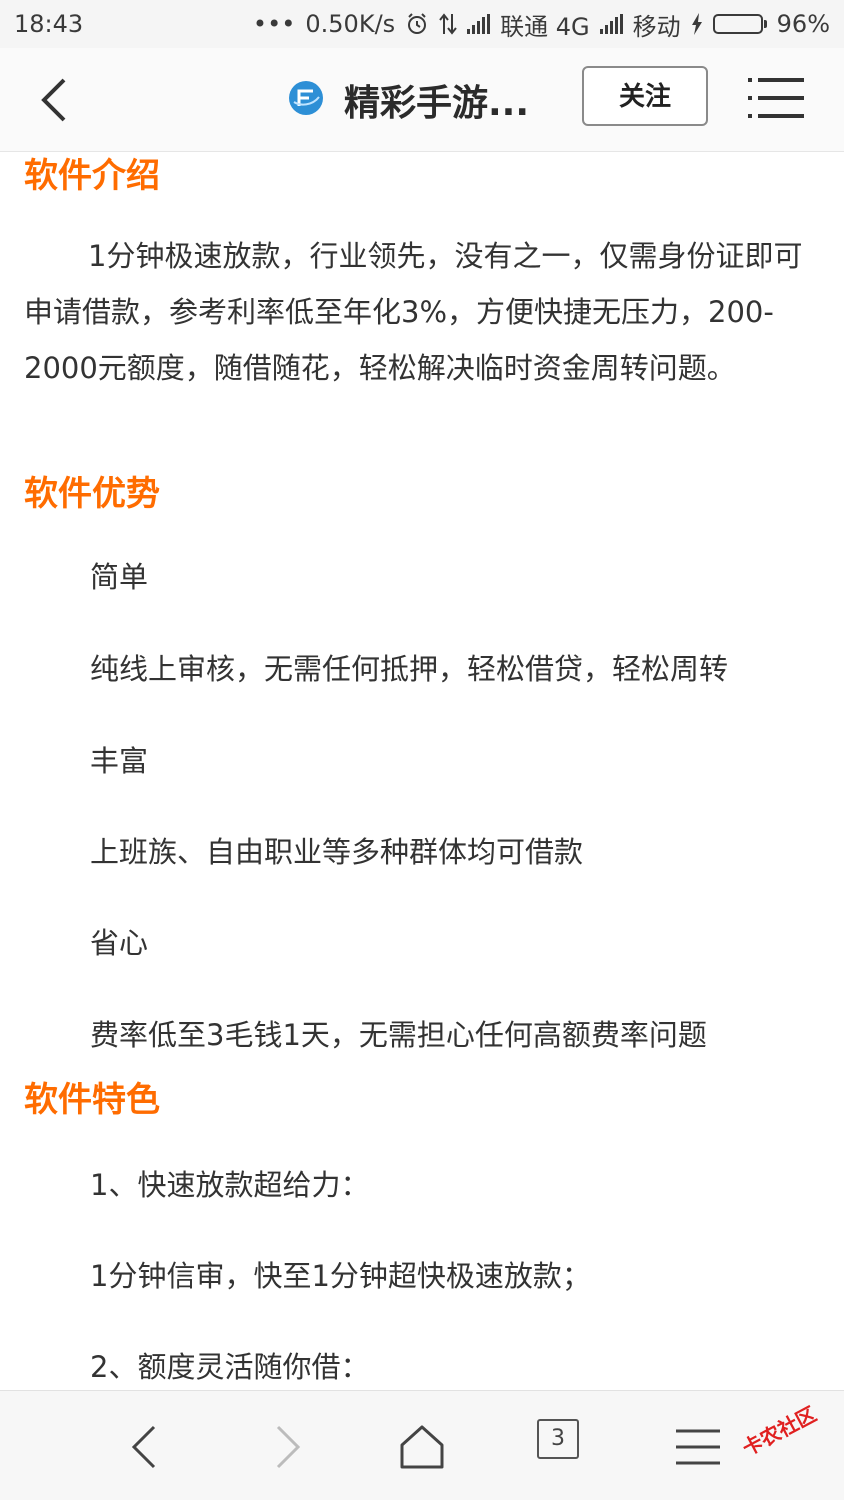 This screenshot has width=844, height=1500. I want to click on status-indicators: ••• 0.50K/s 联通 4G 移动 96%, so click(541, 24).